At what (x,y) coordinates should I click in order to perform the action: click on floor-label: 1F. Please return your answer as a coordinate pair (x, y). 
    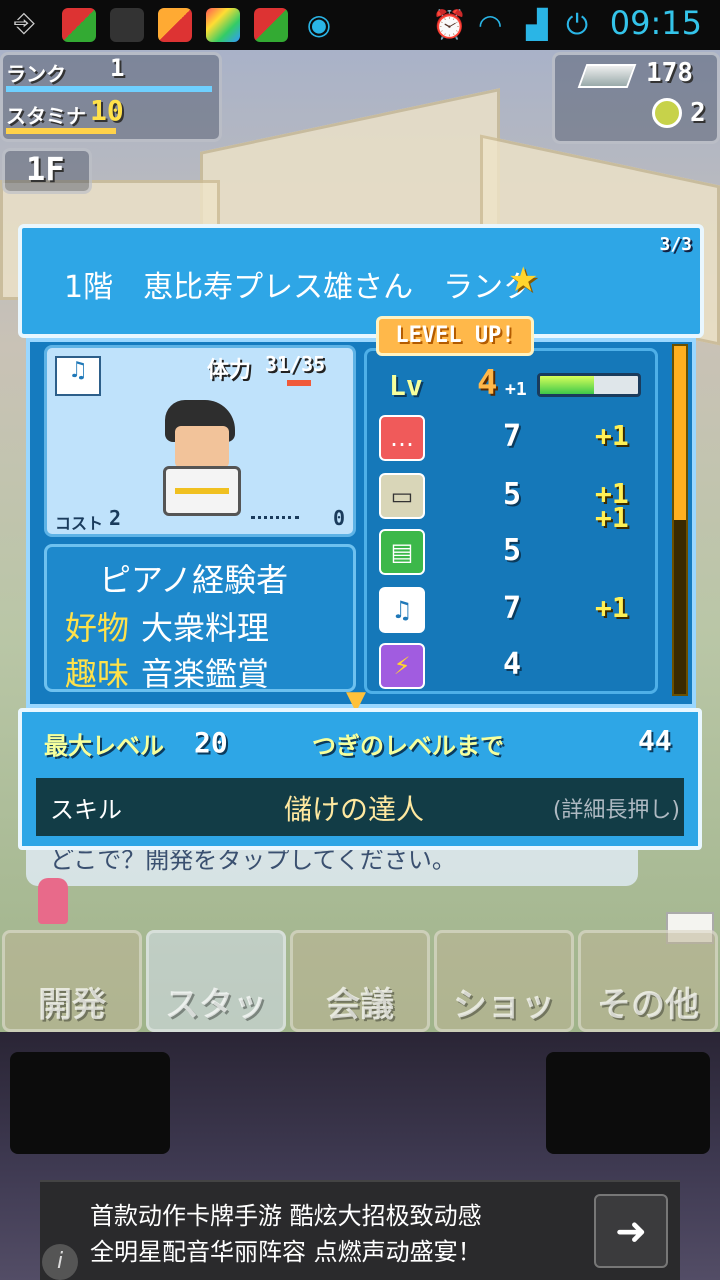
    Looking at the image, I should click on (45, 169).